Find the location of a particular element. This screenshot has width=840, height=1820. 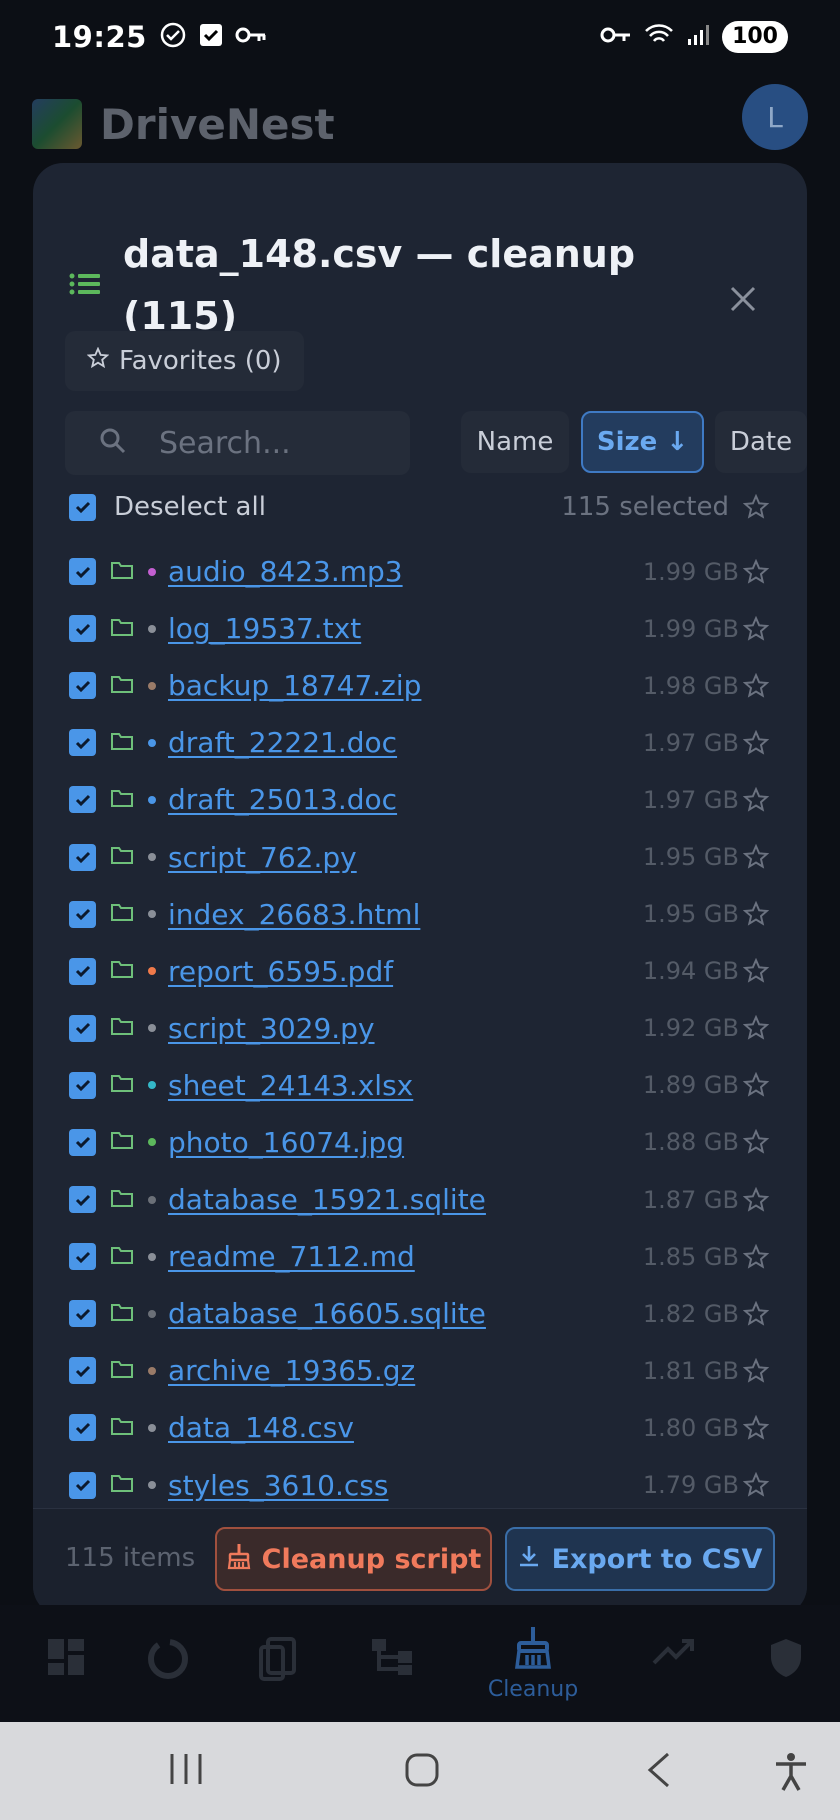

select-all-checkbox is located at coordinates (82, 507).